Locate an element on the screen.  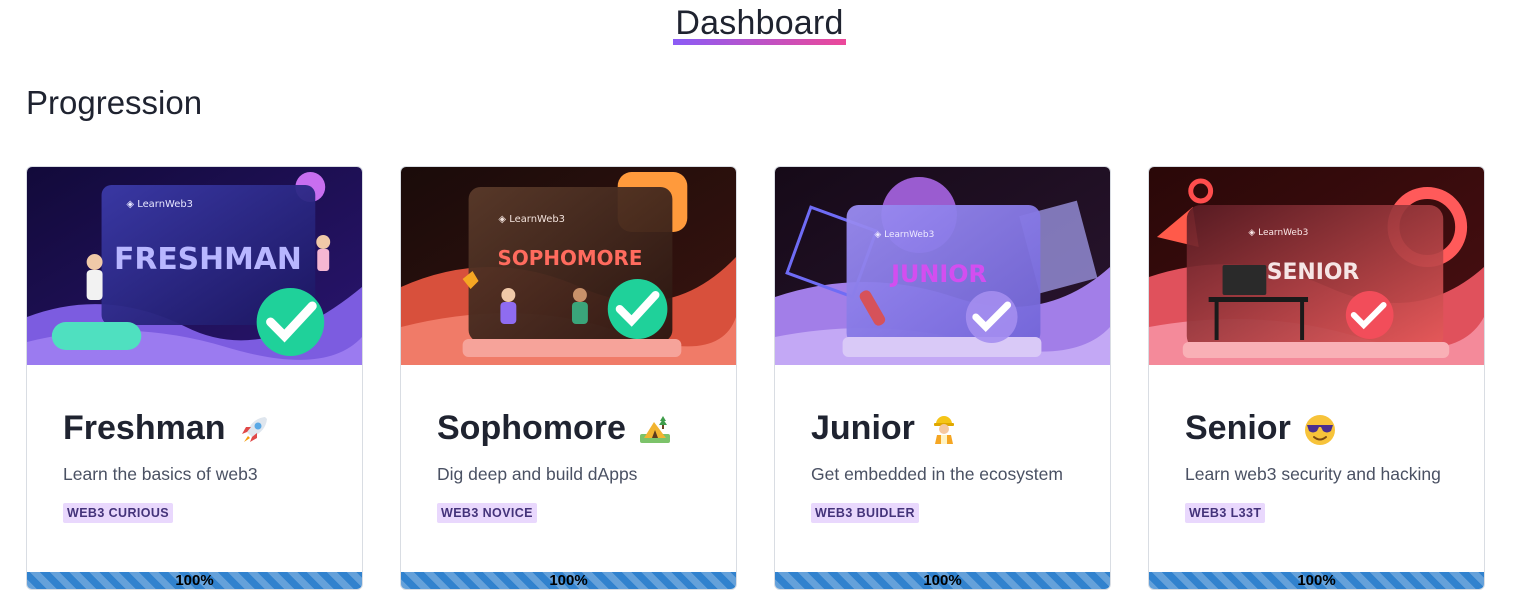
card-title: Sophomore is located at coordinates (568, 428).